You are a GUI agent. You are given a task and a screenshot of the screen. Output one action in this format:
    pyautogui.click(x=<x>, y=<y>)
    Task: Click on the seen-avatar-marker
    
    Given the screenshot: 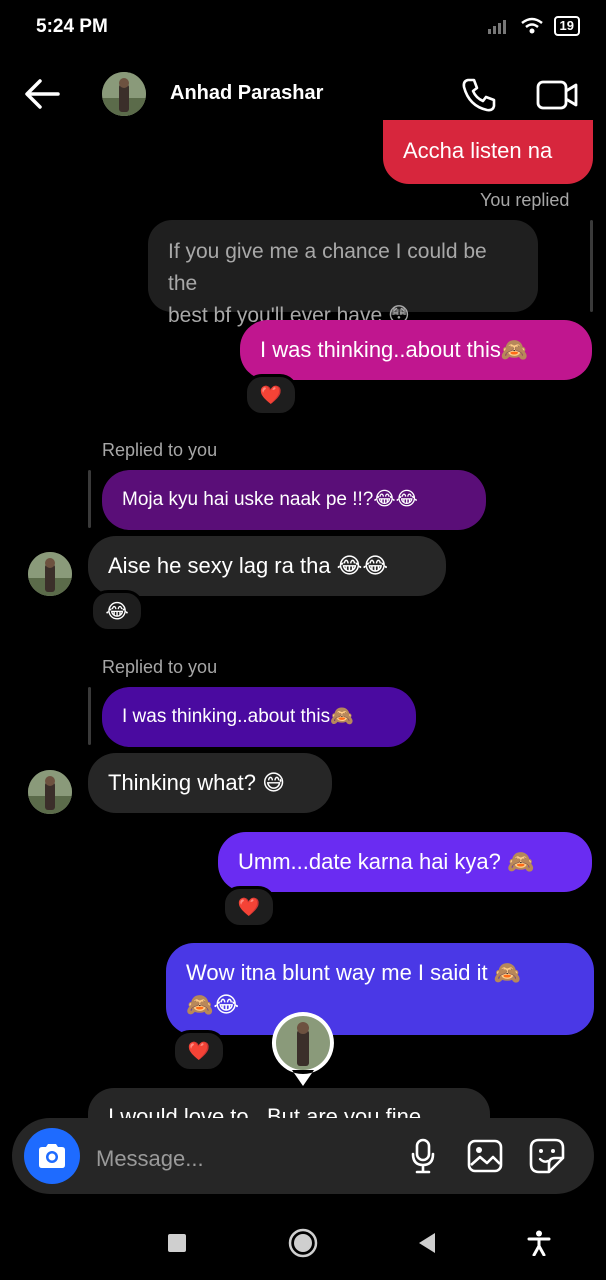 What is the action you would take?
    pyautogui.click(x=302, y=1049)
    